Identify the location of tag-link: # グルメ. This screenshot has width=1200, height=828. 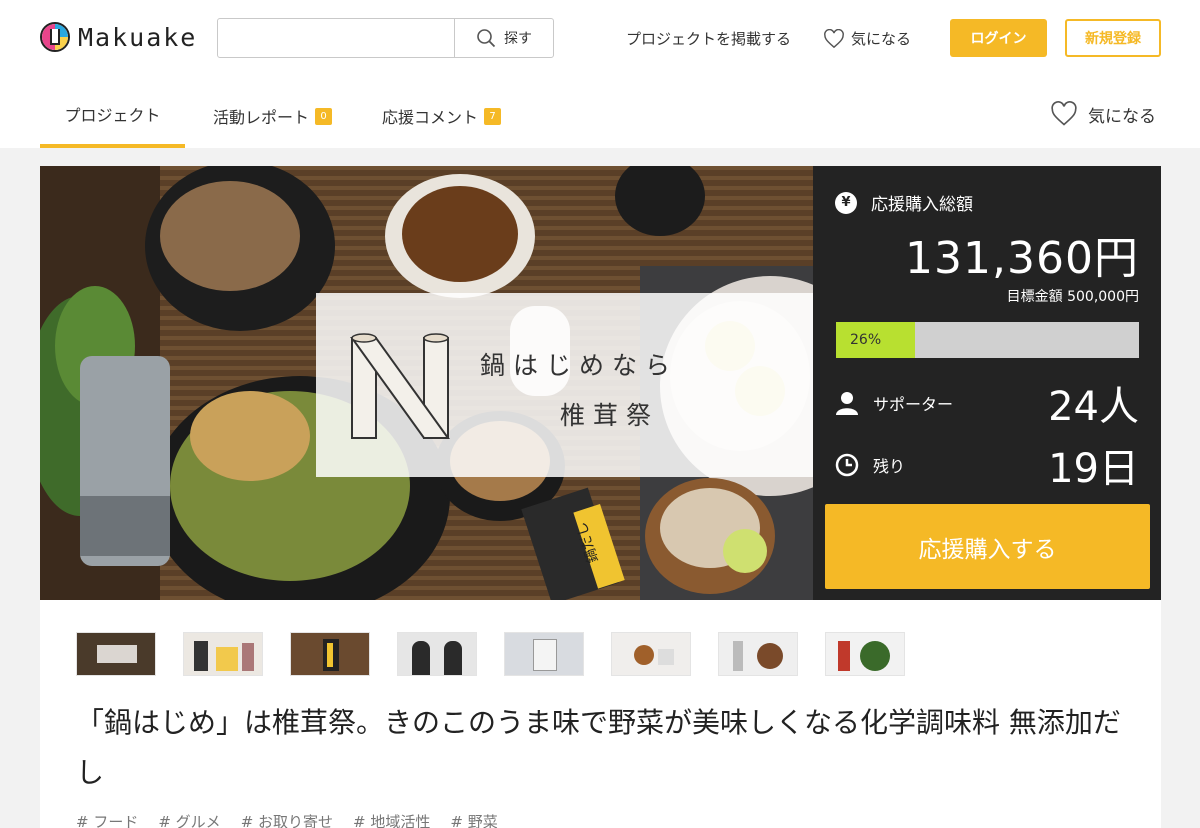
(189, 819).